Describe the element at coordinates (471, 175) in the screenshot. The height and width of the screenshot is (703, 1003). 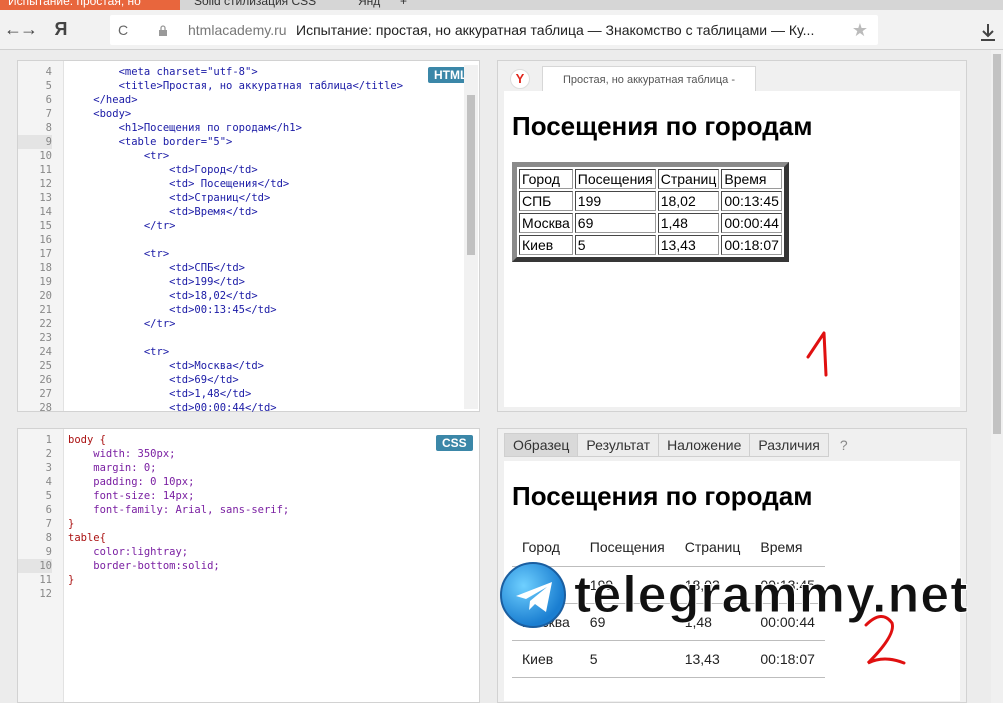
I see `scroll-thumb` at that location.